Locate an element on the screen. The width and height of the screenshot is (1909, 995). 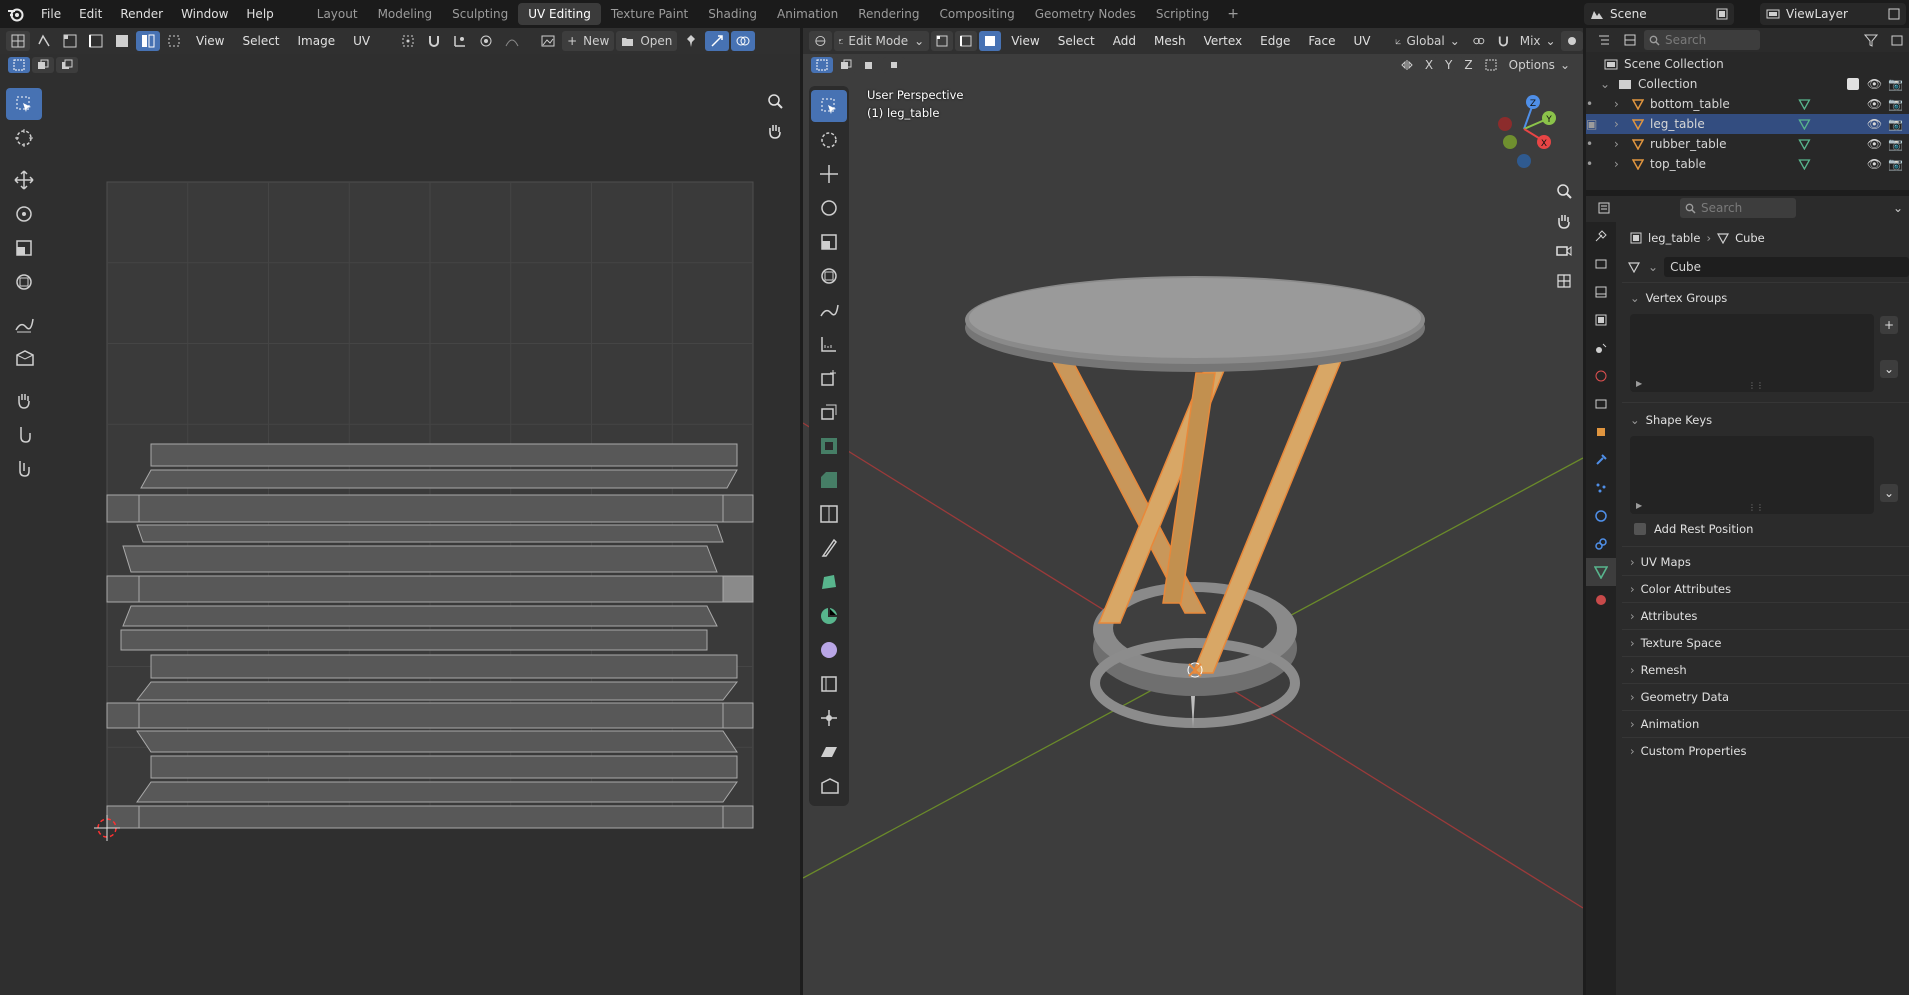
outliner-object-bottom-table: • › bottom_table 👁 📷 is located at coordinates (1747, 104).